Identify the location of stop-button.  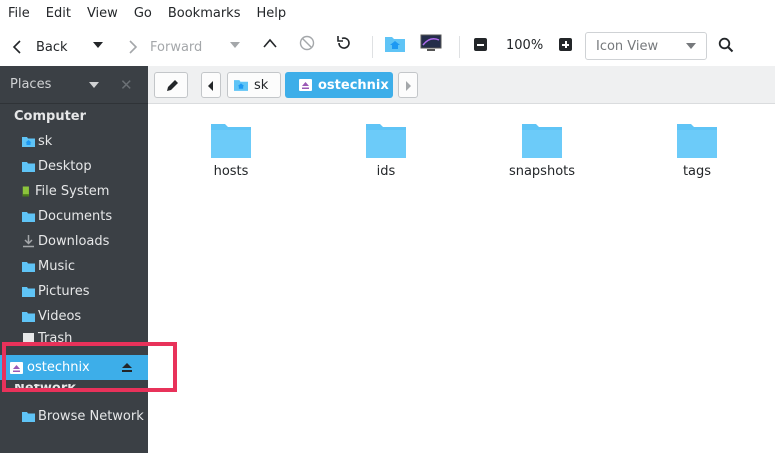
(307, 45).